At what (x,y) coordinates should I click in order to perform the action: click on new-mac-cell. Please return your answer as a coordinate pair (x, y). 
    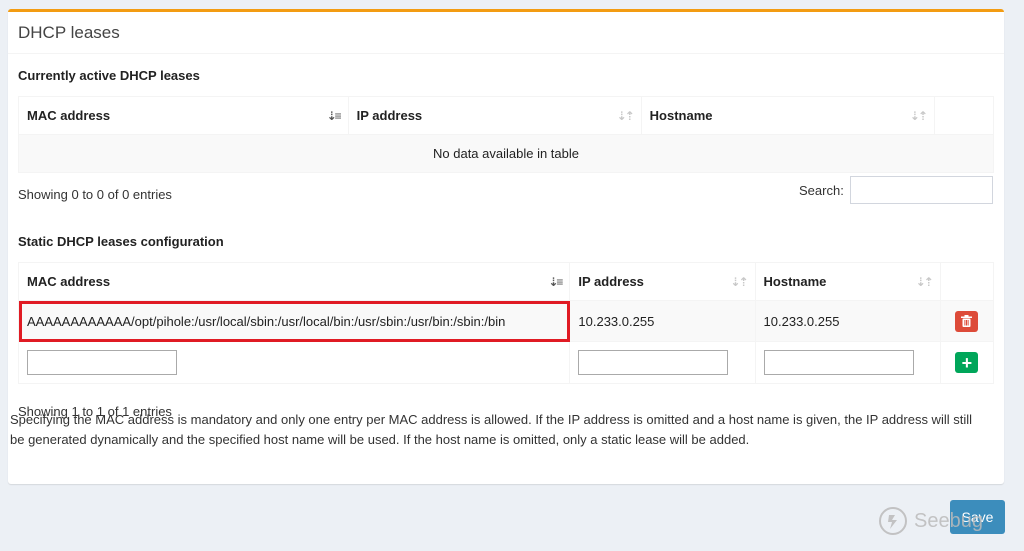
    Looking at the image, I should click on (294, 362).